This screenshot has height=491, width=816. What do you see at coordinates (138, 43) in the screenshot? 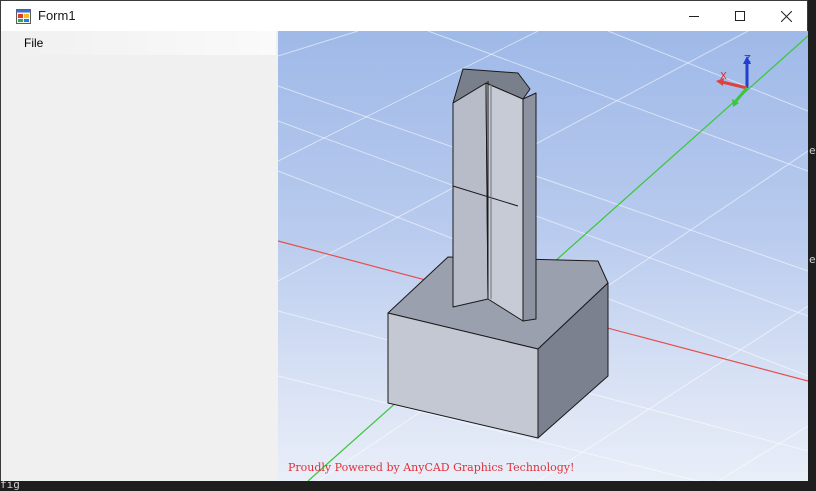
I see `menu-bar: File` at bounding box center [138, 43].